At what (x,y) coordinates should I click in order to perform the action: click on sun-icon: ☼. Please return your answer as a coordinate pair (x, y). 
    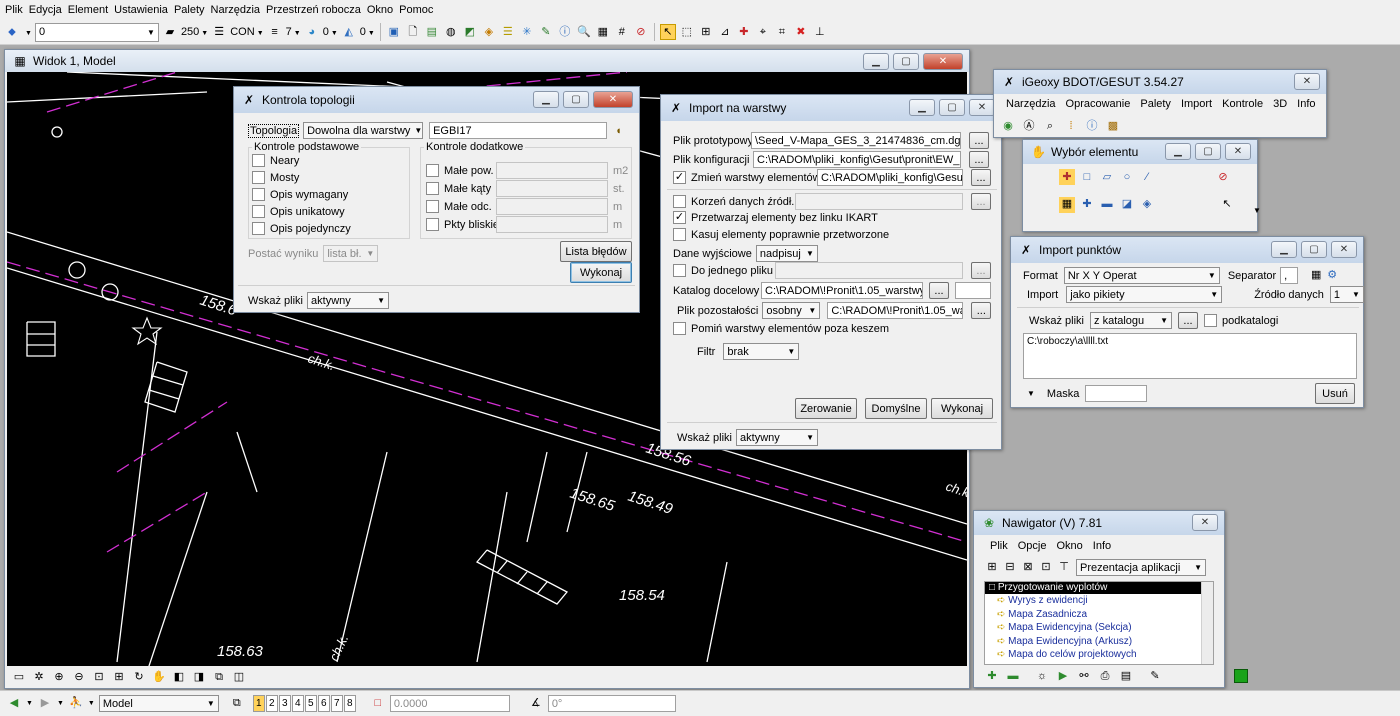
    Looking at the image, I should click on (1042, 676).